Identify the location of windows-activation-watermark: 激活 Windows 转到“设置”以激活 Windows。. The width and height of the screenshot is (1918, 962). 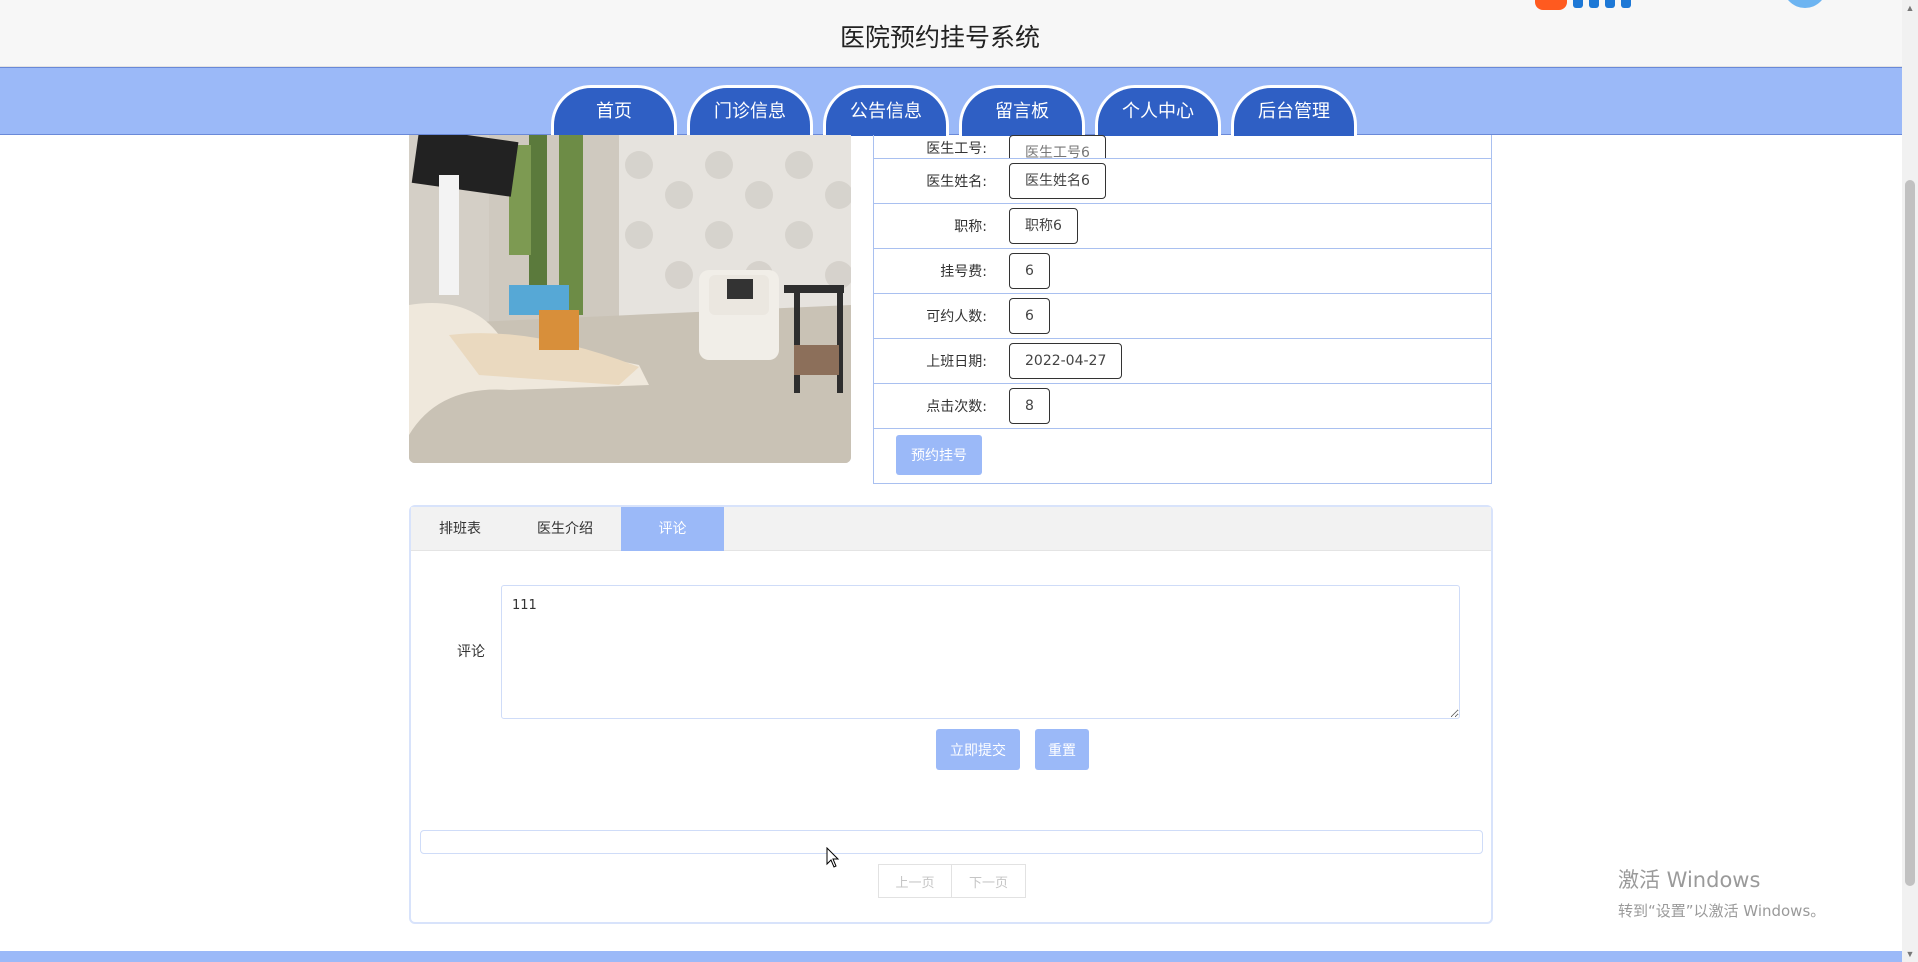
(1721, 892).